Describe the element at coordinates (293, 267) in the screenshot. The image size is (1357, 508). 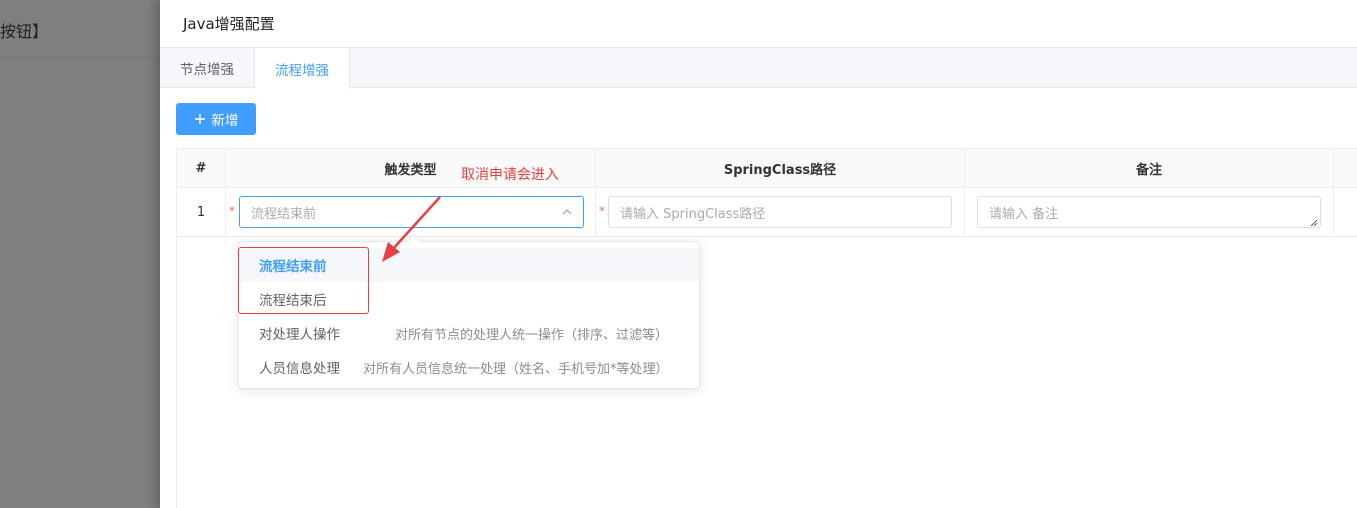
I see `option-label: 流程结束前` at that location.